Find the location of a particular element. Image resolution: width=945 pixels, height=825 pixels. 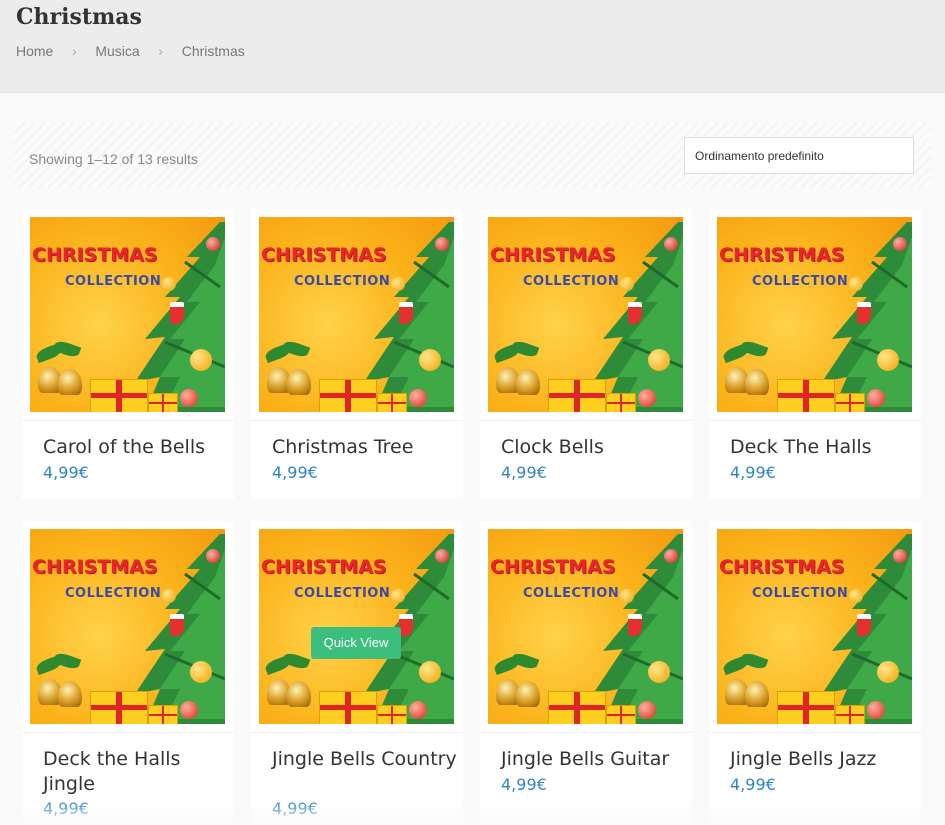

product-image: CHRISTMAS COLLECTION Quick View is located at coordinates (356, 626).